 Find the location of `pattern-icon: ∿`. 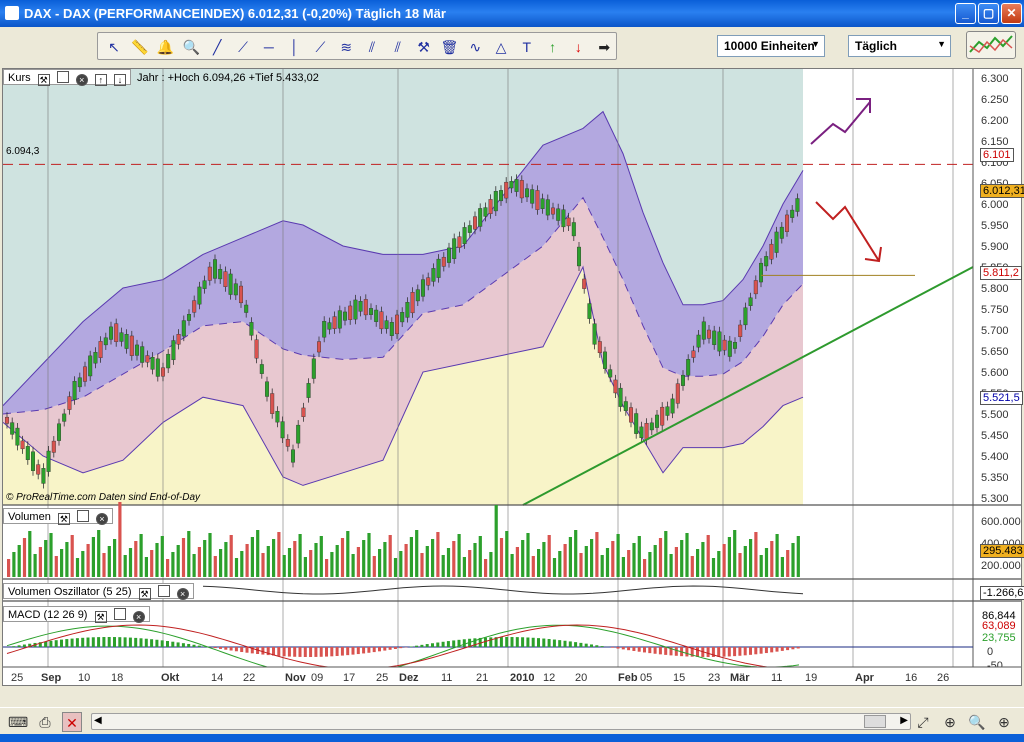

pattern-icon: ∿ is located at coordinates (475, 47).